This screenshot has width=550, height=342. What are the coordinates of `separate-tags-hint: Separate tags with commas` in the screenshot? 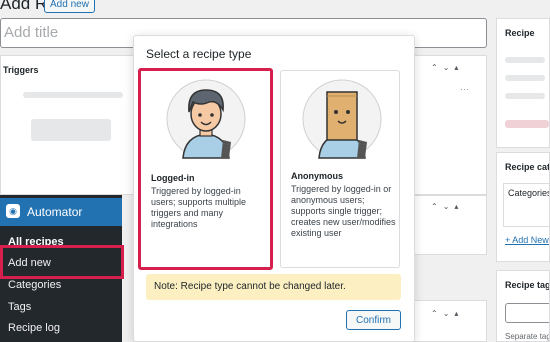 It's located at (527, 336).